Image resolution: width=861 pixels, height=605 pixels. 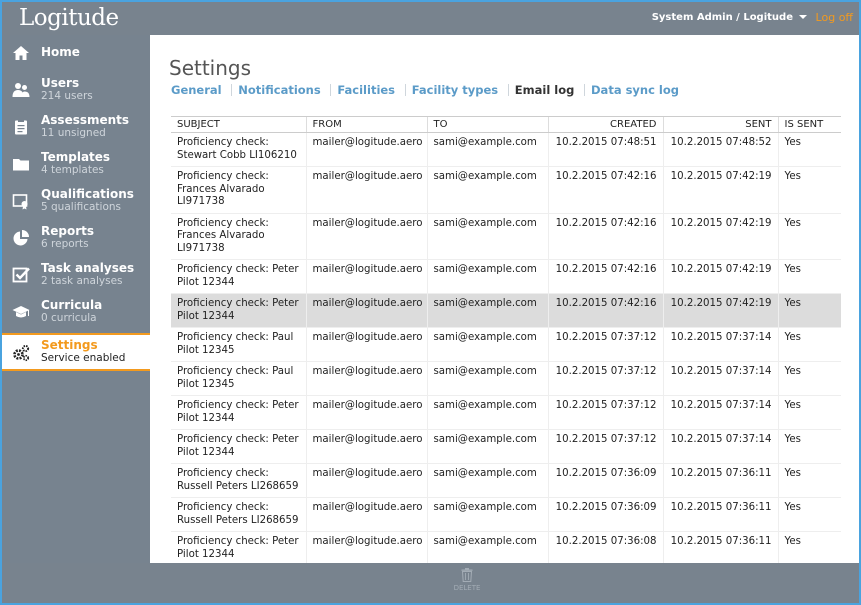 I want to click on sidebar-item-title: Templates, so click(x=76, y=157).